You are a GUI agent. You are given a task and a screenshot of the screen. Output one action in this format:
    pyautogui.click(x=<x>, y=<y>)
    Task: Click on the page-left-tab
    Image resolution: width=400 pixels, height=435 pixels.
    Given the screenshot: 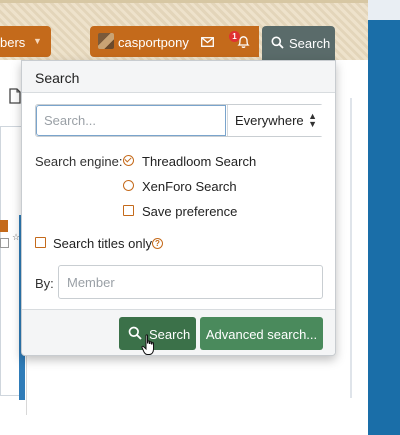 What is the action you would take?
    pyautogui.click(x=4, y=226)
    